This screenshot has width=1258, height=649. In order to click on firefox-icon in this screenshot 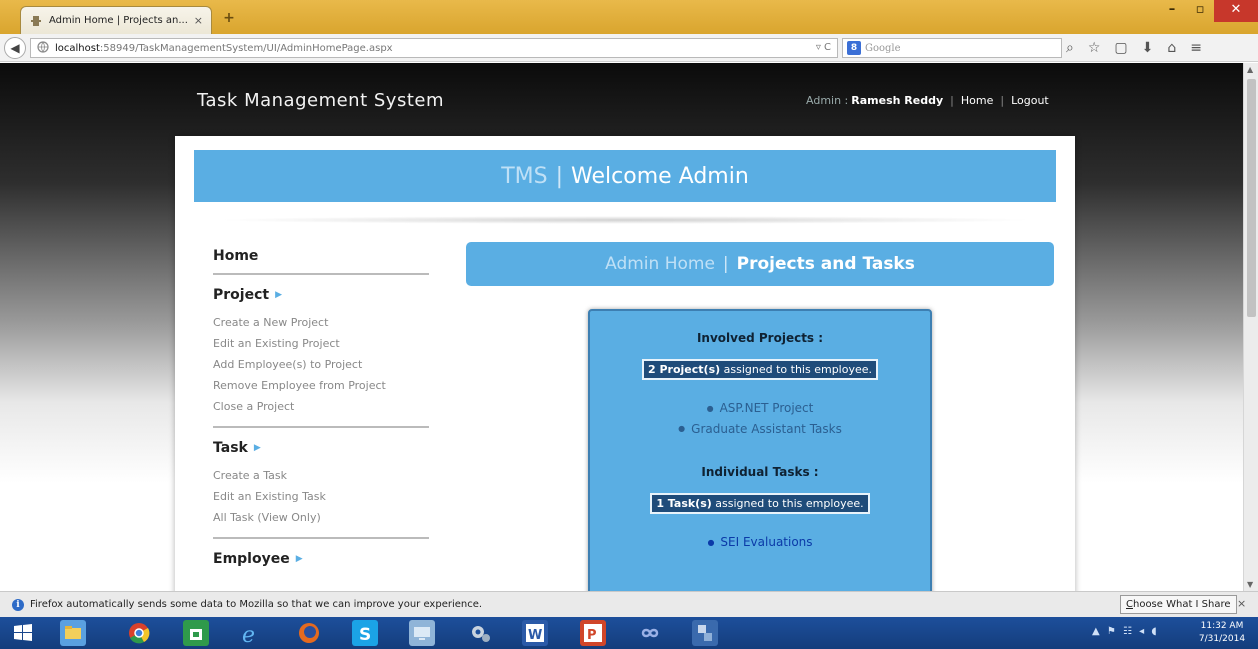, I will do `click(309, 633)`.